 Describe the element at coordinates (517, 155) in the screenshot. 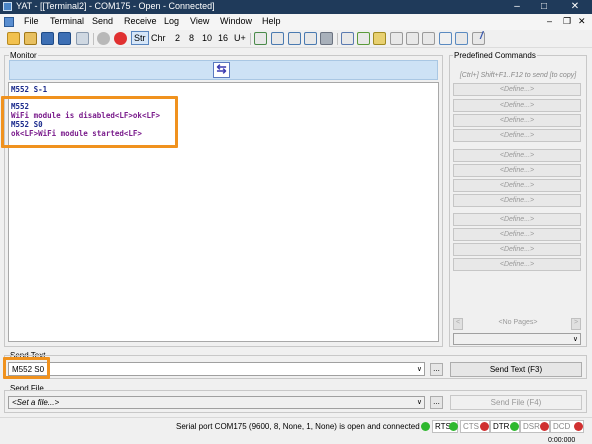

I see `define-command-button-5: <Define...>` at that location.